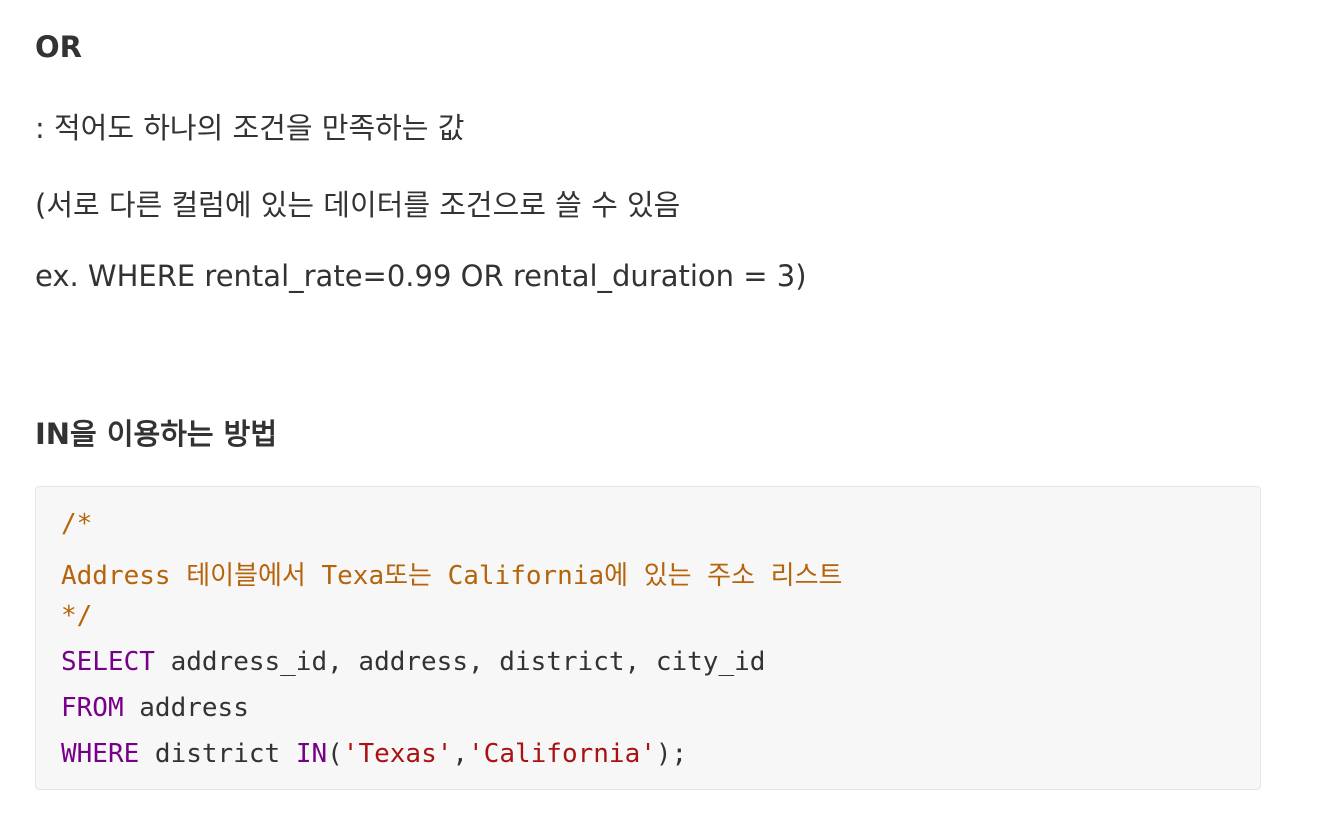 This screenshot has width=1318, height=815. I want to click on string-california: 'California', so click(562, 754).